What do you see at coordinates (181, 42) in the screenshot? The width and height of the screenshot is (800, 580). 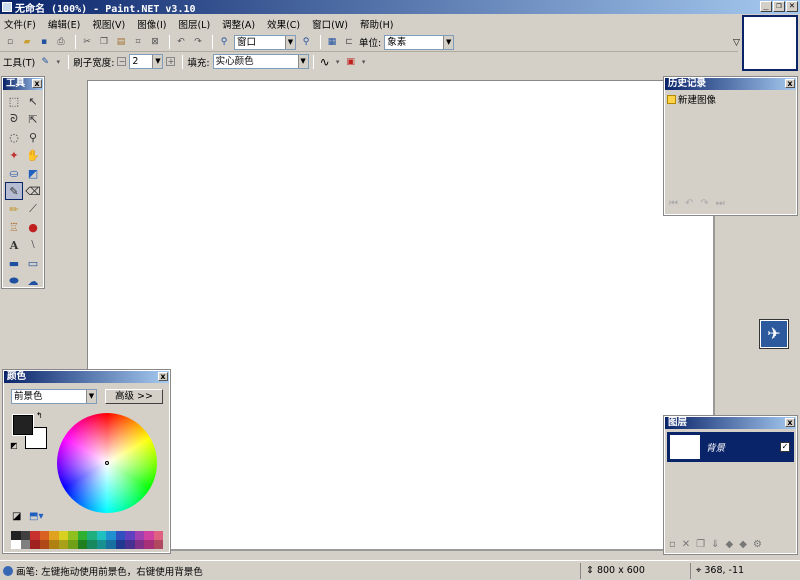 I see `undo-icon: ↶` at bounding box center [181, 42].